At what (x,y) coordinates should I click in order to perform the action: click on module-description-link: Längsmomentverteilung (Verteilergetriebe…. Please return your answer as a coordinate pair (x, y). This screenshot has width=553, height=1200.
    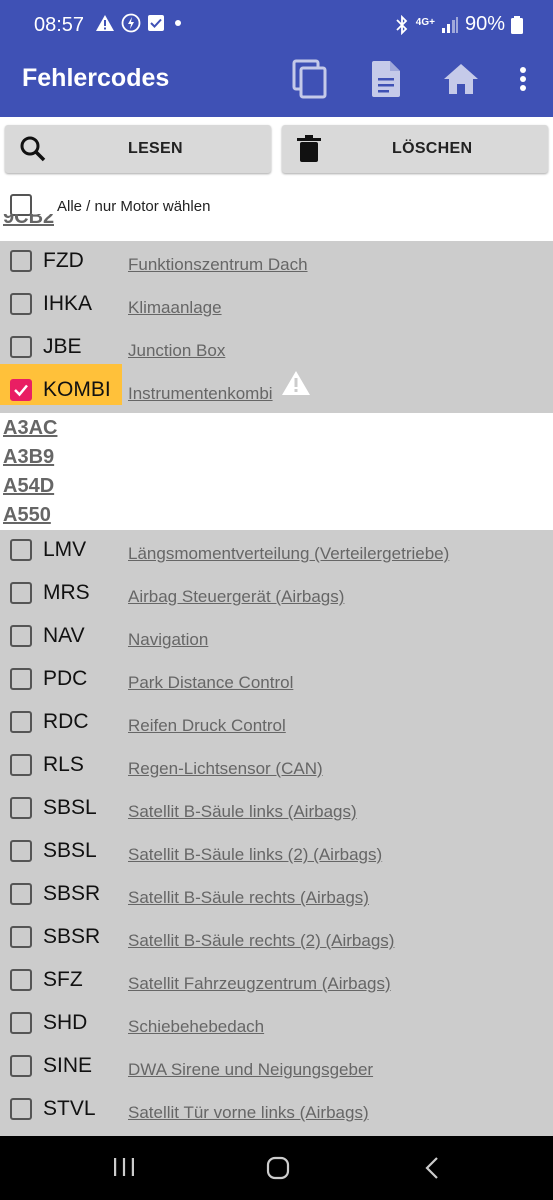
    Looking at the image, I should click on (288, 554).